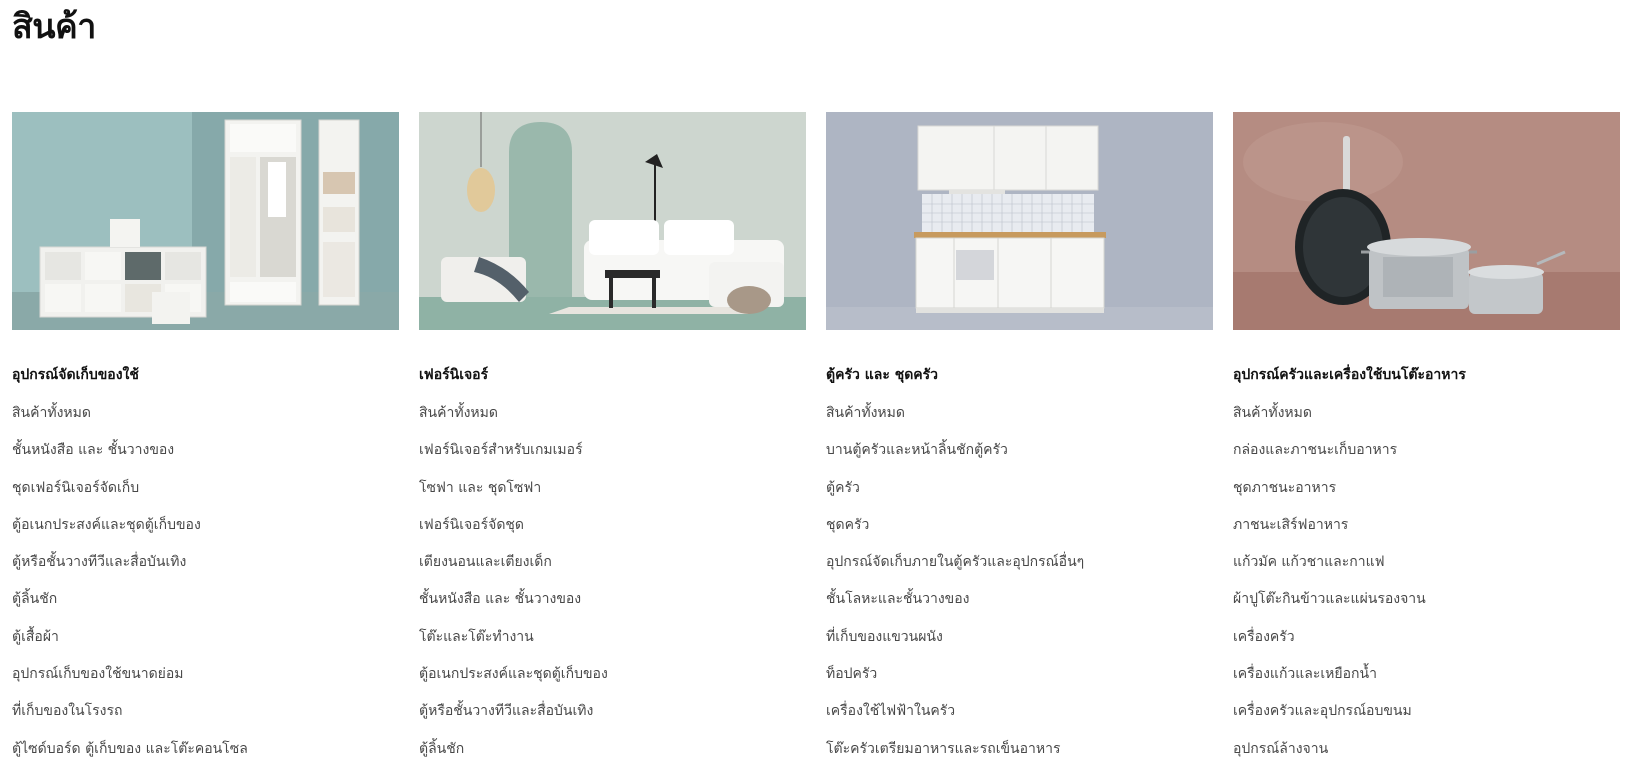  Describe the element at coordinates (612, 458) in the screenshot. I see `list-item: เฟอร์นิเจอร์สำหรับเกมเมอร์` at that location.